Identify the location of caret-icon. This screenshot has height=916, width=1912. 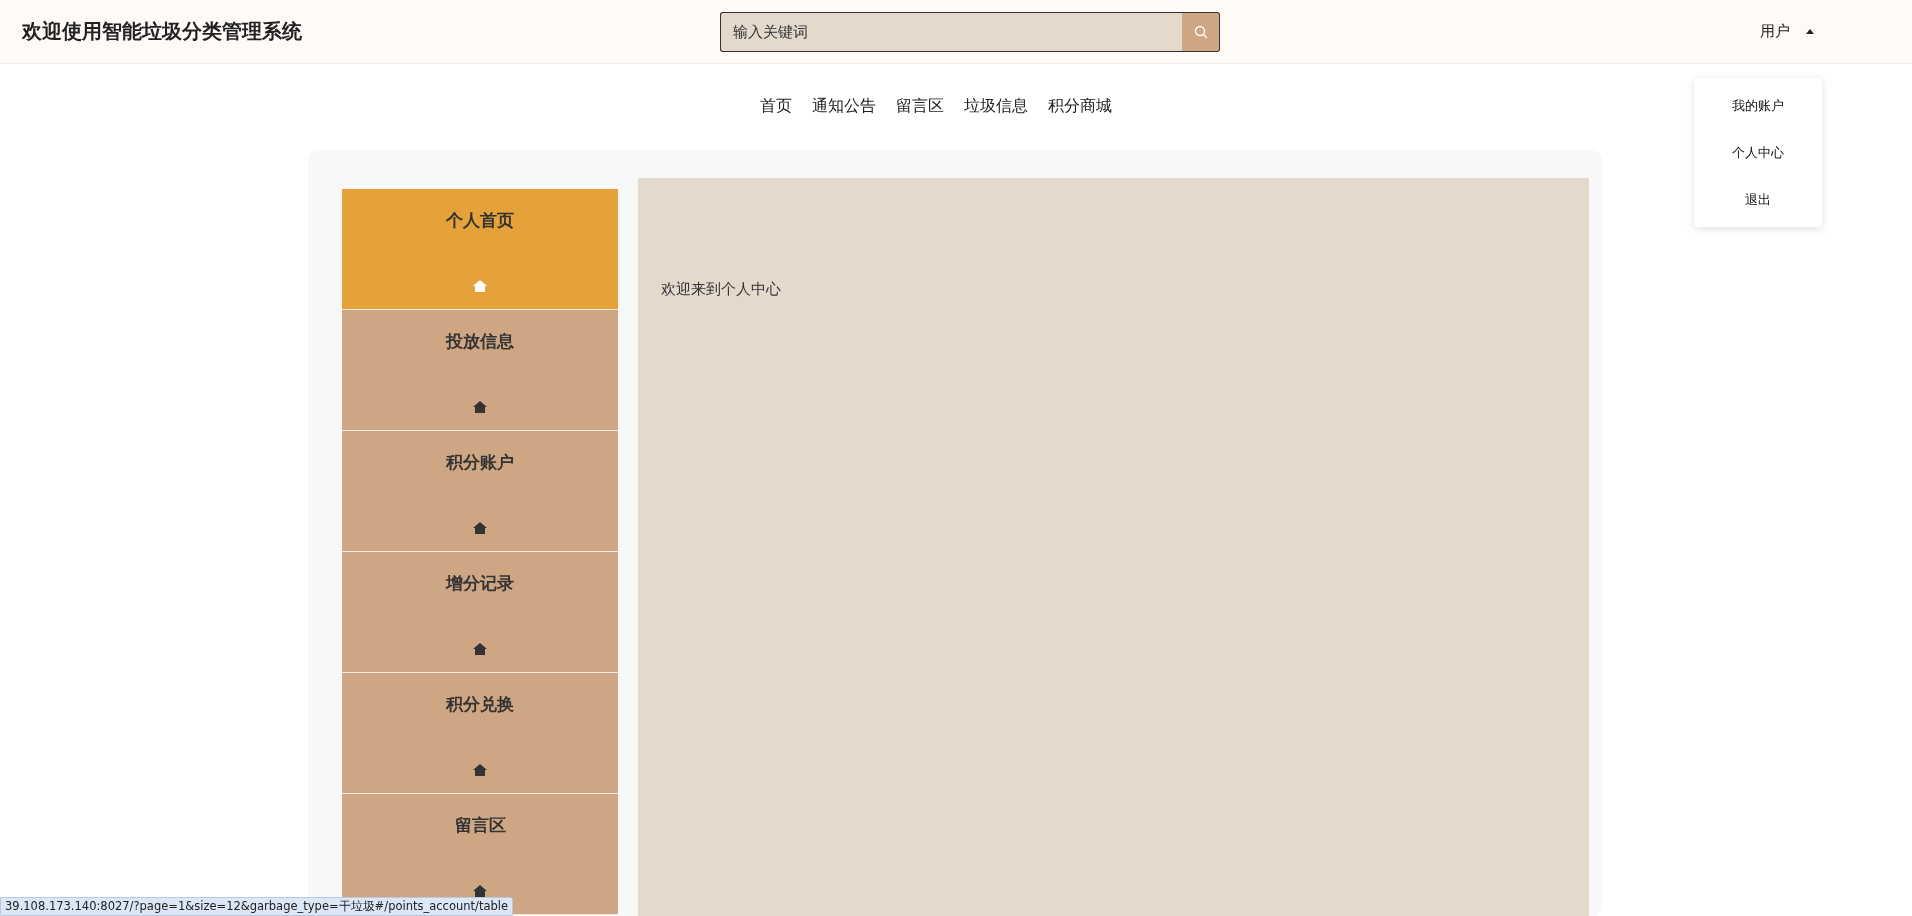
(1810, 31).